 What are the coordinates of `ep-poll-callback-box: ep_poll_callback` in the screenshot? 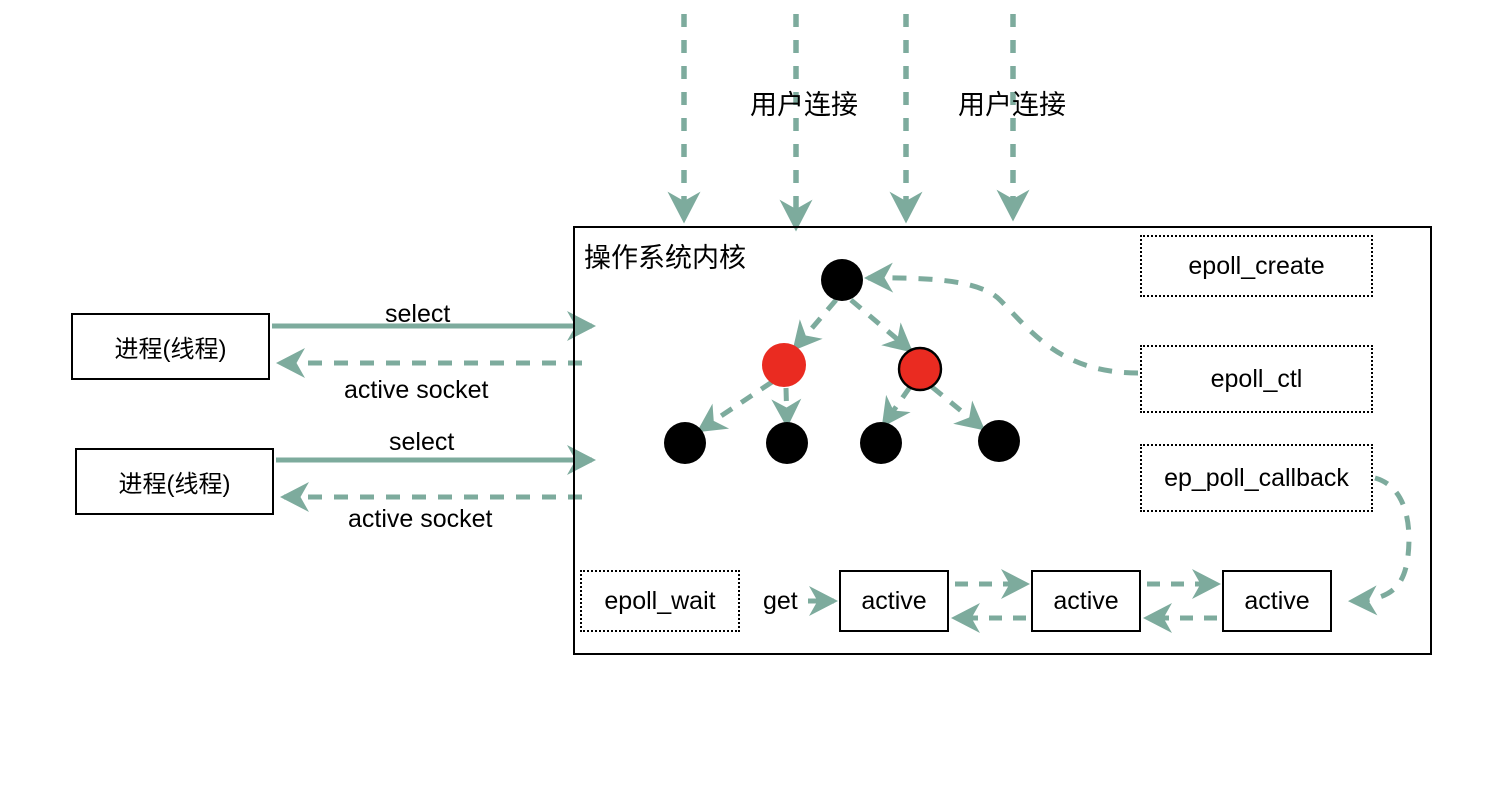 It's located at (1256, 478).